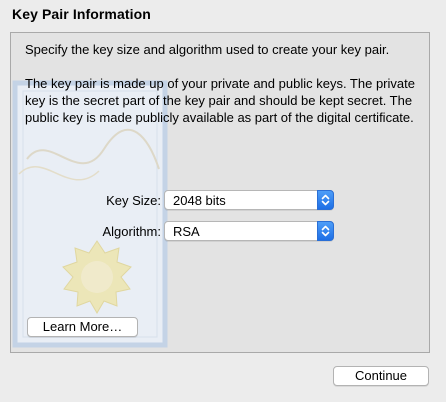  I want to click on key-size-value: 2048 bits, so click(199, 200).